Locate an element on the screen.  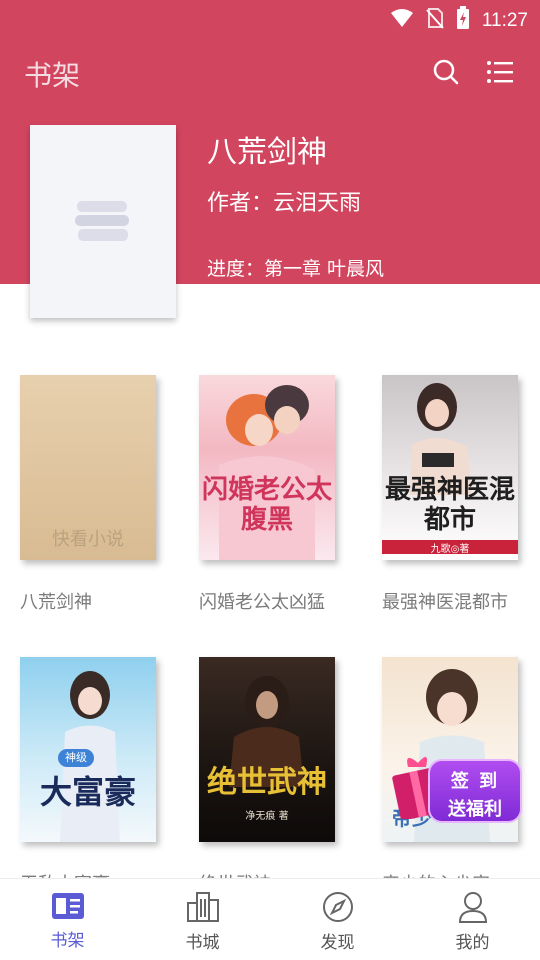
book-item: 闪婚老公太腹黑 闪婚老公太凶猛 is located at coordinates (267, 494).